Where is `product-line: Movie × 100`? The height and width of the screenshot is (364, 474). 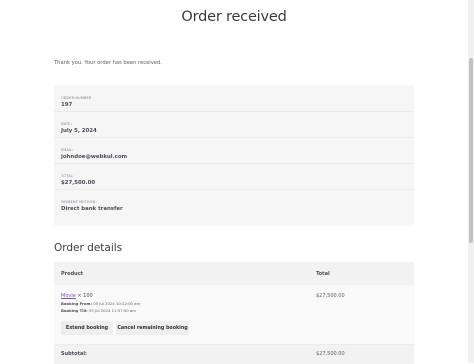
product-line: Movie × 100 is located at coordinates (77, 296).